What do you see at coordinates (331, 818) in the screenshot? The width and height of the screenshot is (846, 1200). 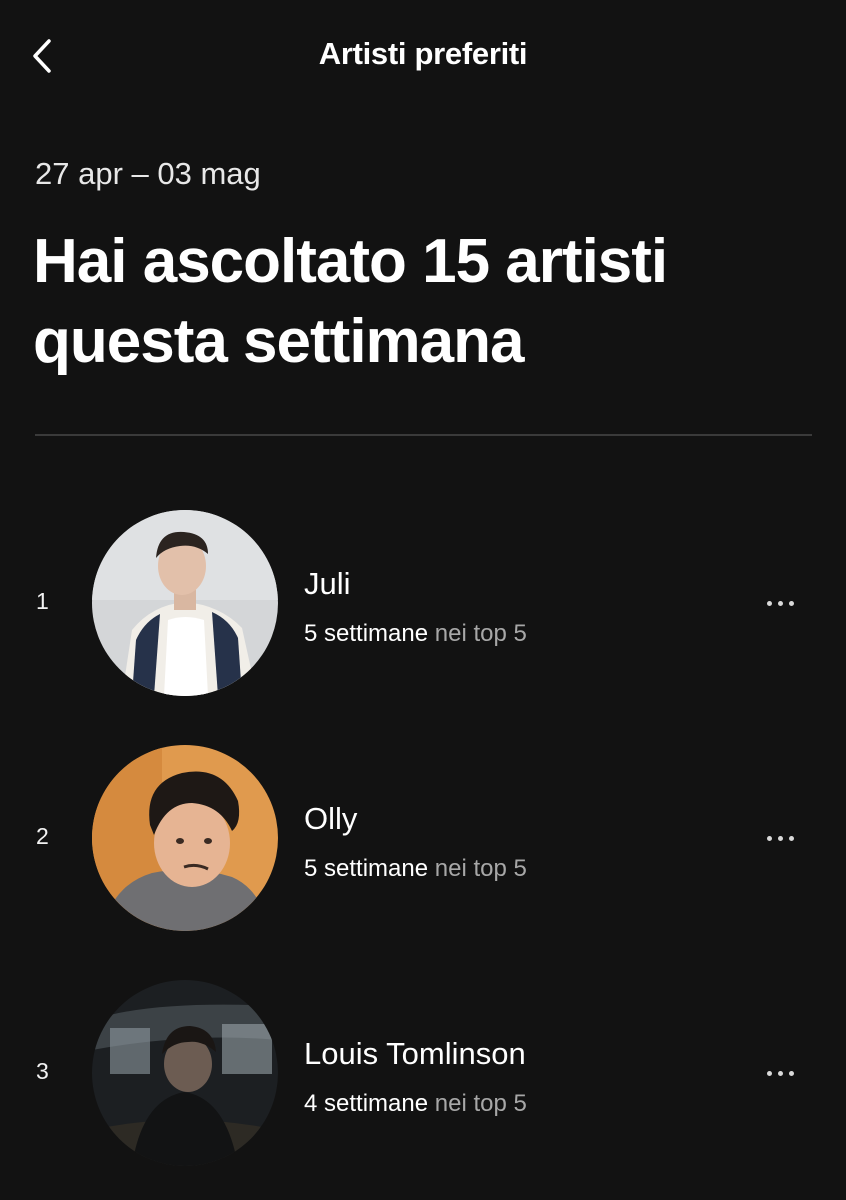 I see `artist-name: Olly` at bounding box center [331, 818].